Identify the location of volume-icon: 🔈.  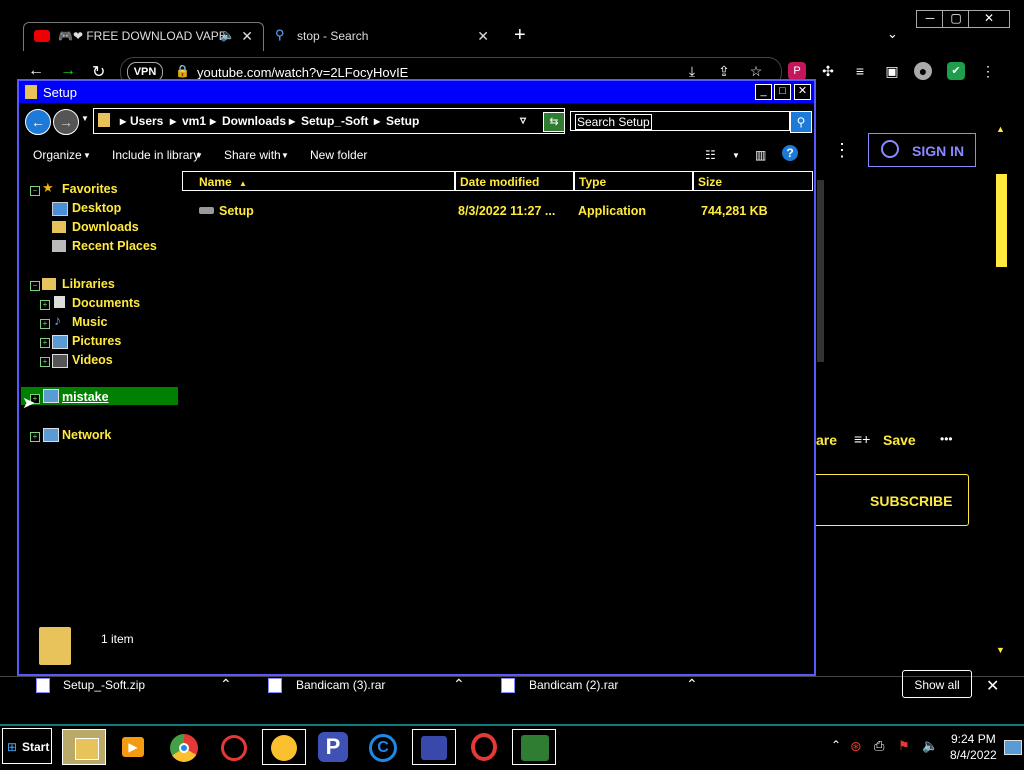
(930, 746).